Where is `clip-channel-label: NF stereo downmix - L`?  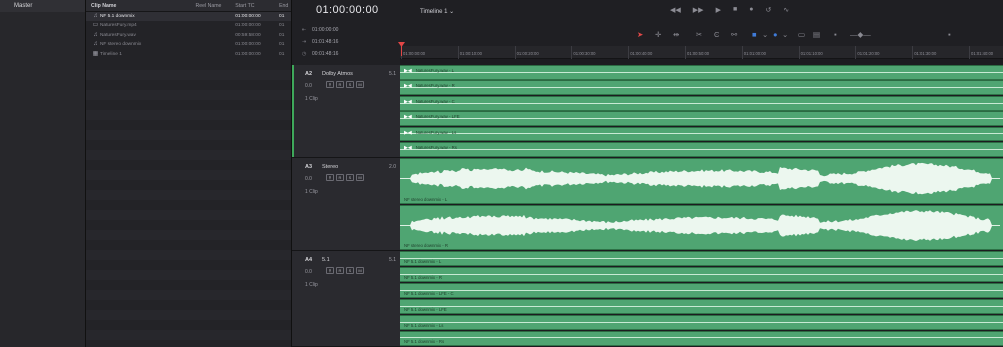
clip-channel-label: NF stereo downmix - L is located at coordinates (426, 199).